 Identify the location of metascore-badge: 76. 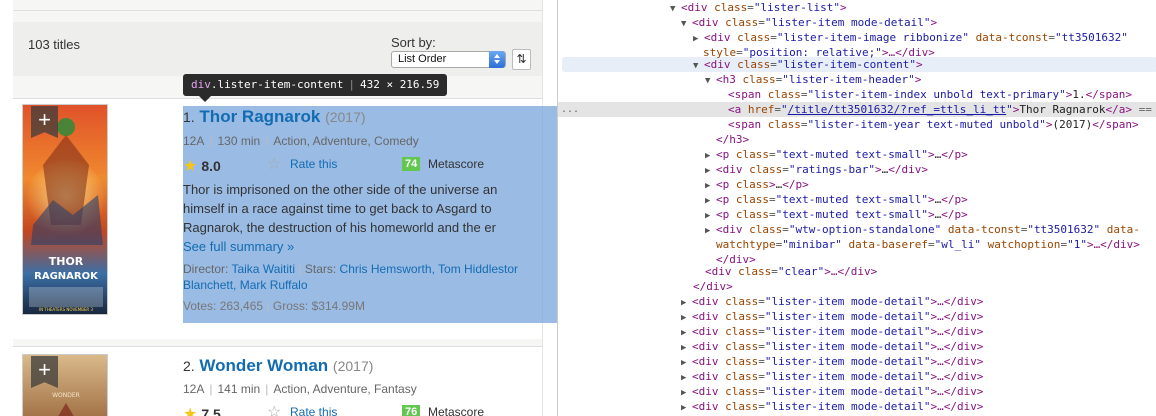
(411, 410).